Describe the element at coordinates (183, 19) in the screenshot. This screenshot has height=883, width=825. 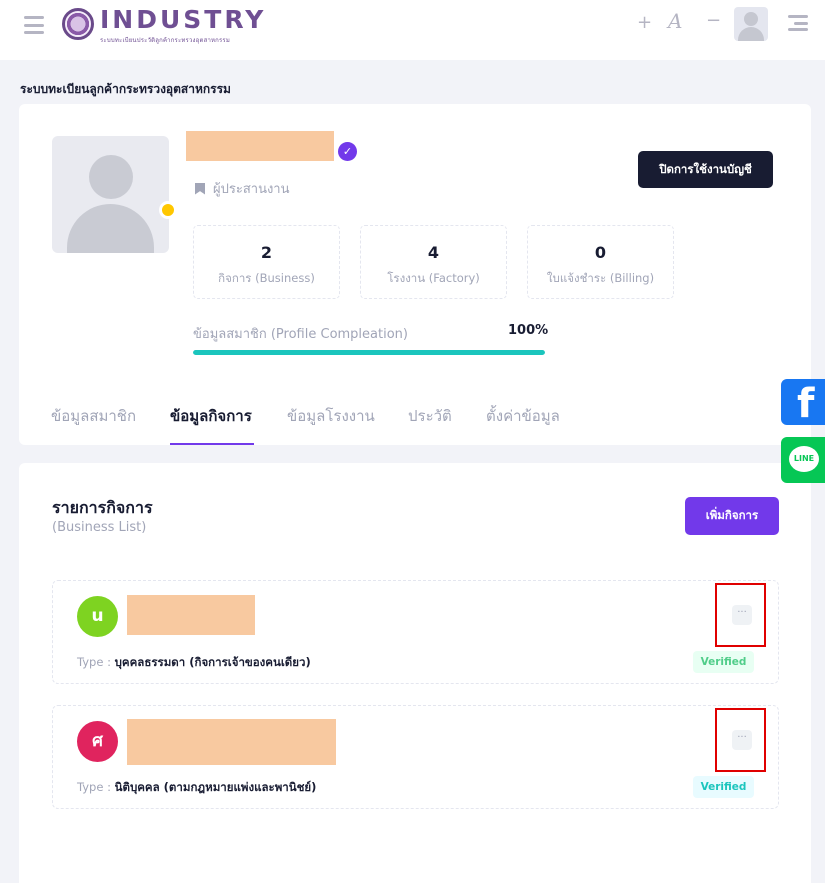
I see `logo-word: INDUSTRY` at that location.